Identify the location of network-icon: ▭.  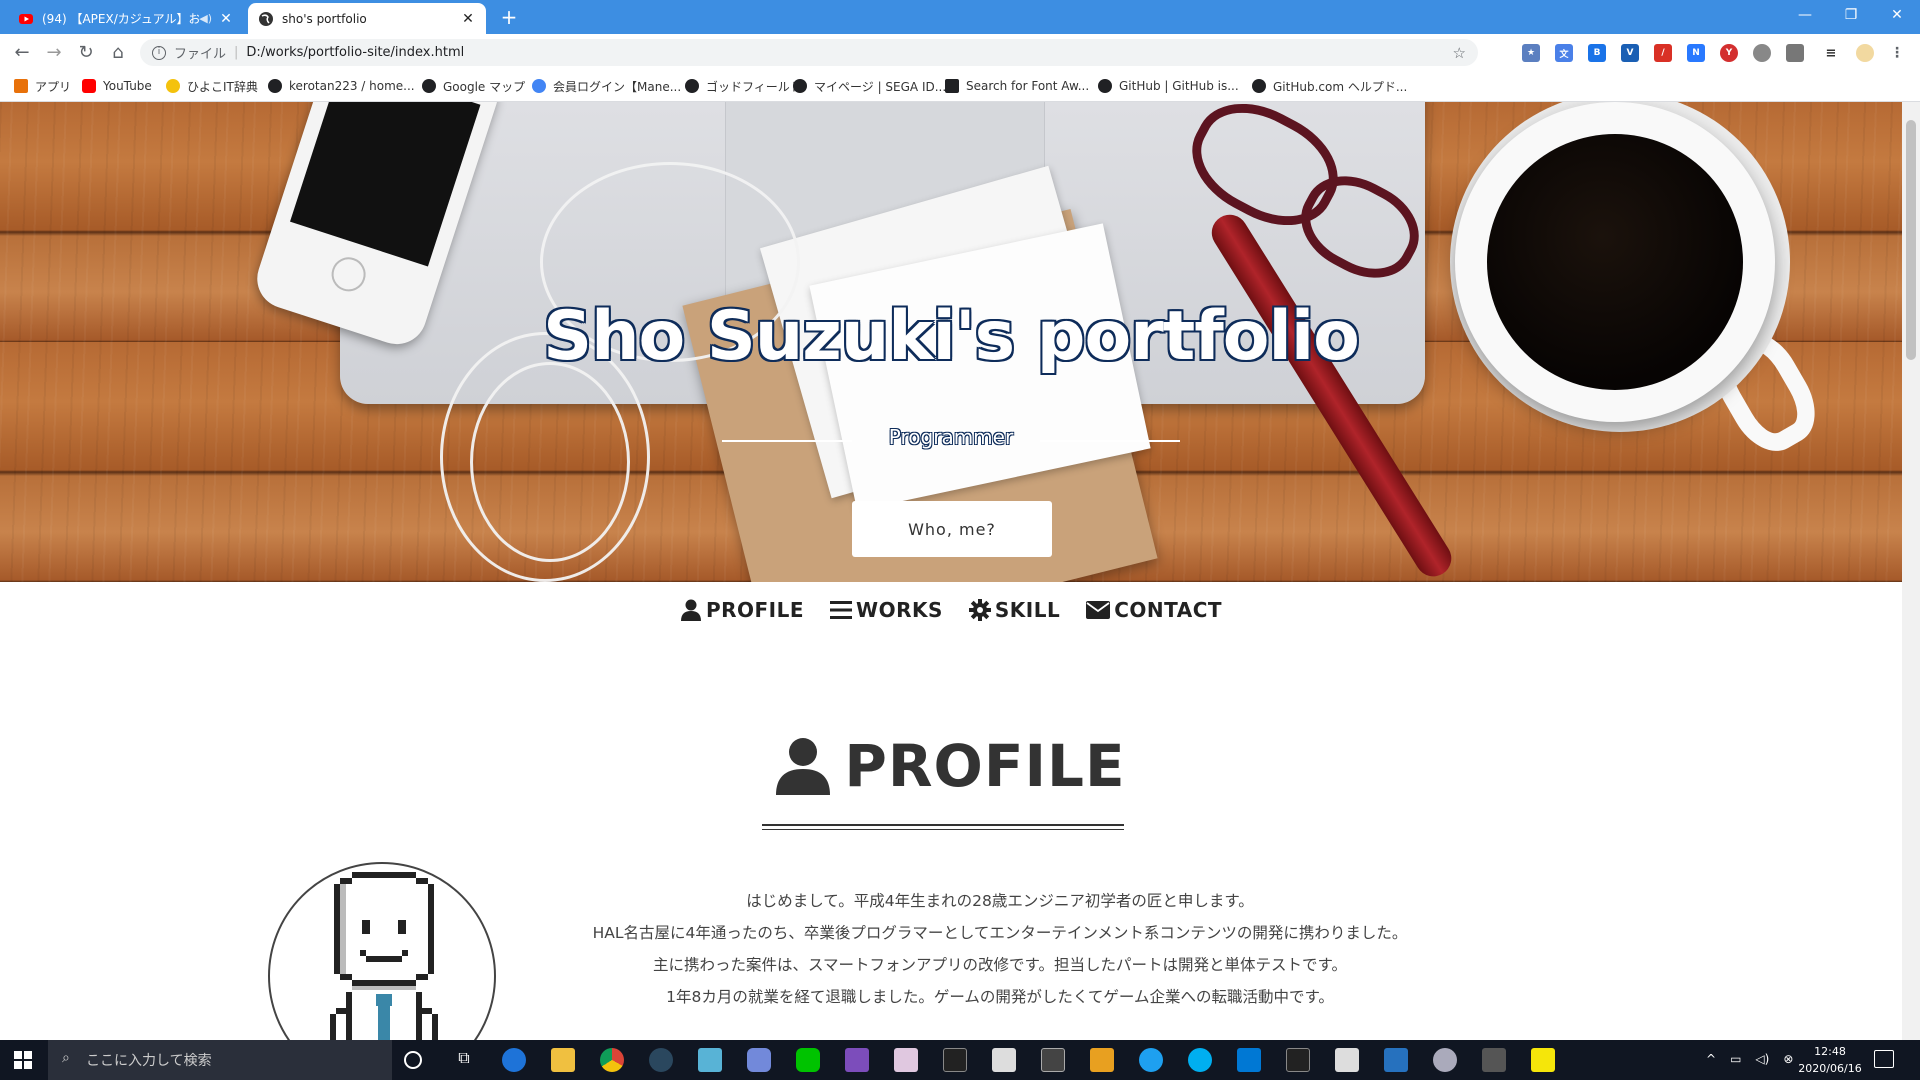
(1735, 1059).